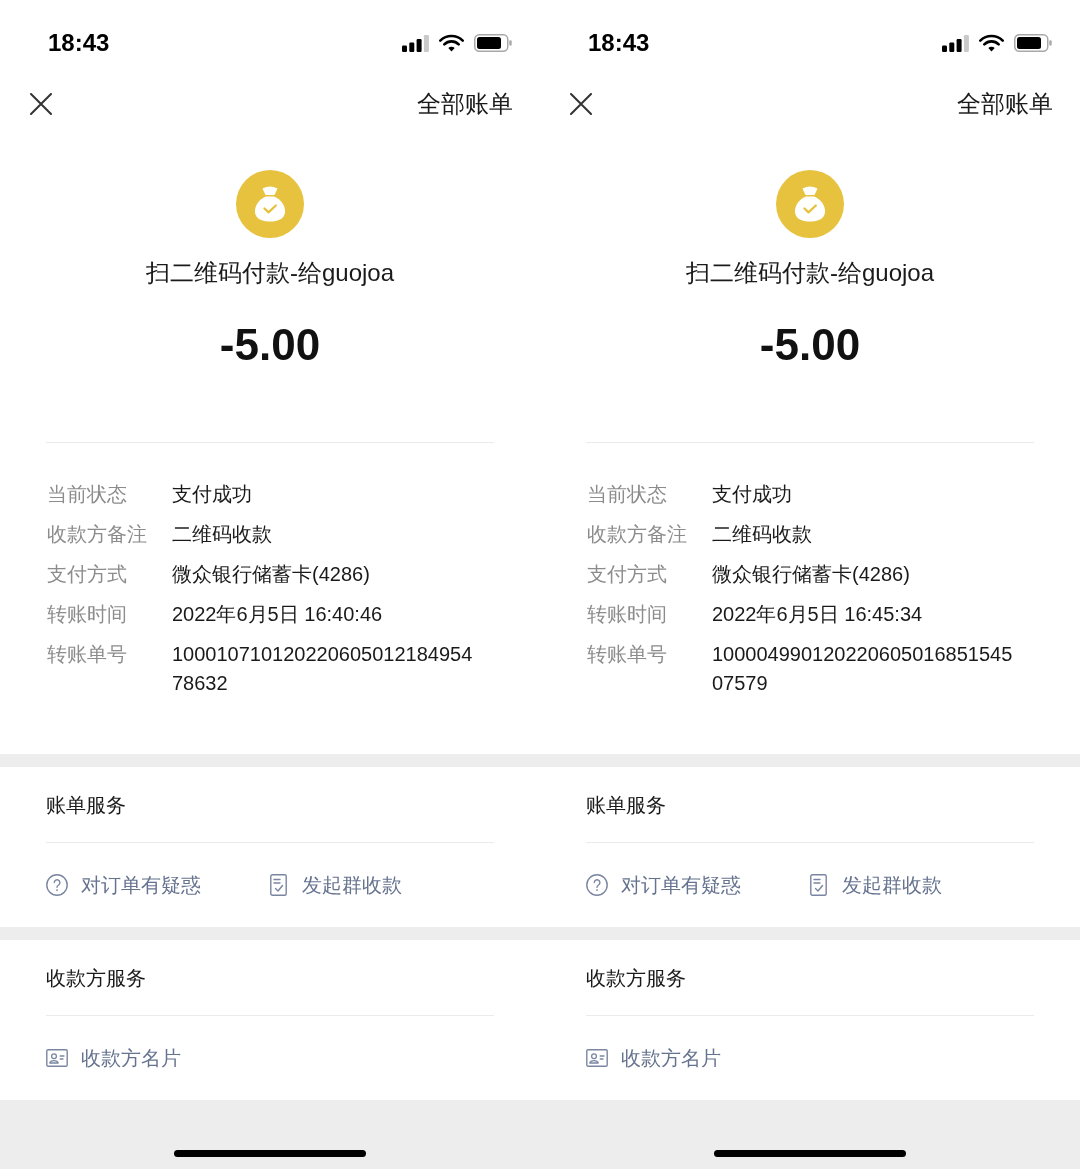 The image size is (1080, 1169). I want to click on detail-value: 10000499012022060501685154507579, so click(863, 669).